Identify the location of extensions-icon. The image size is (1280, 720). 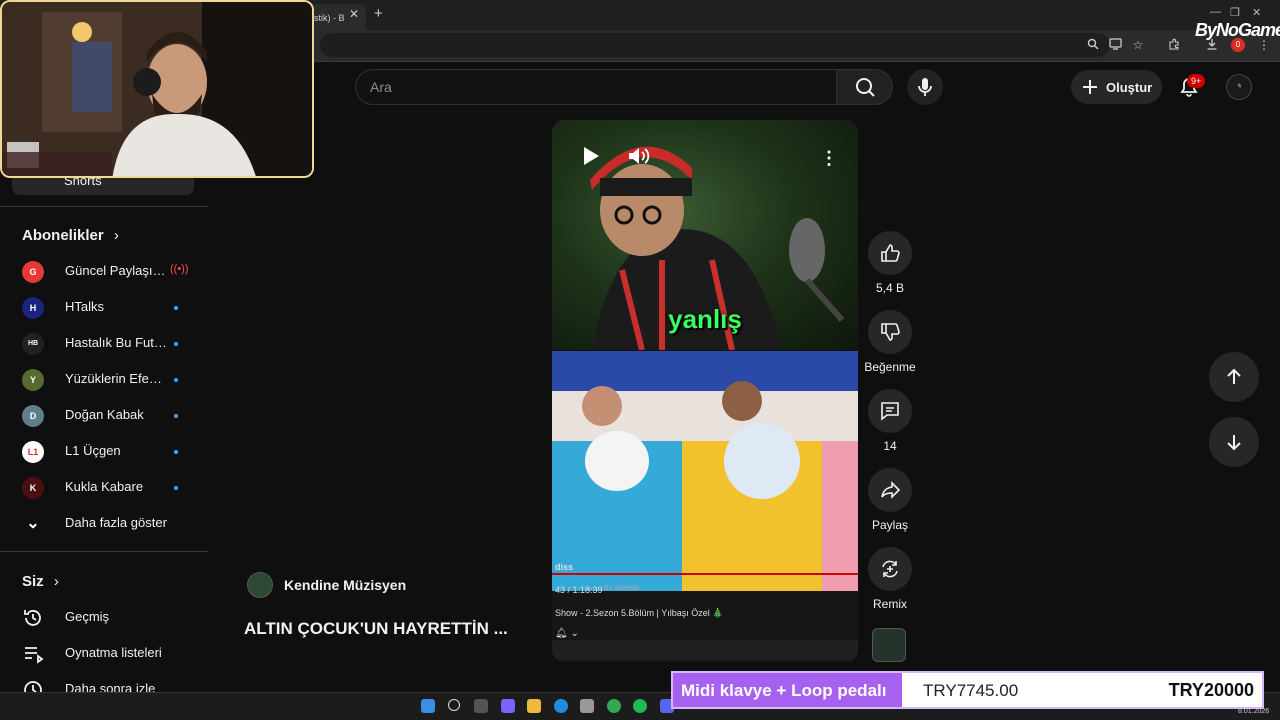
(1174, 45).